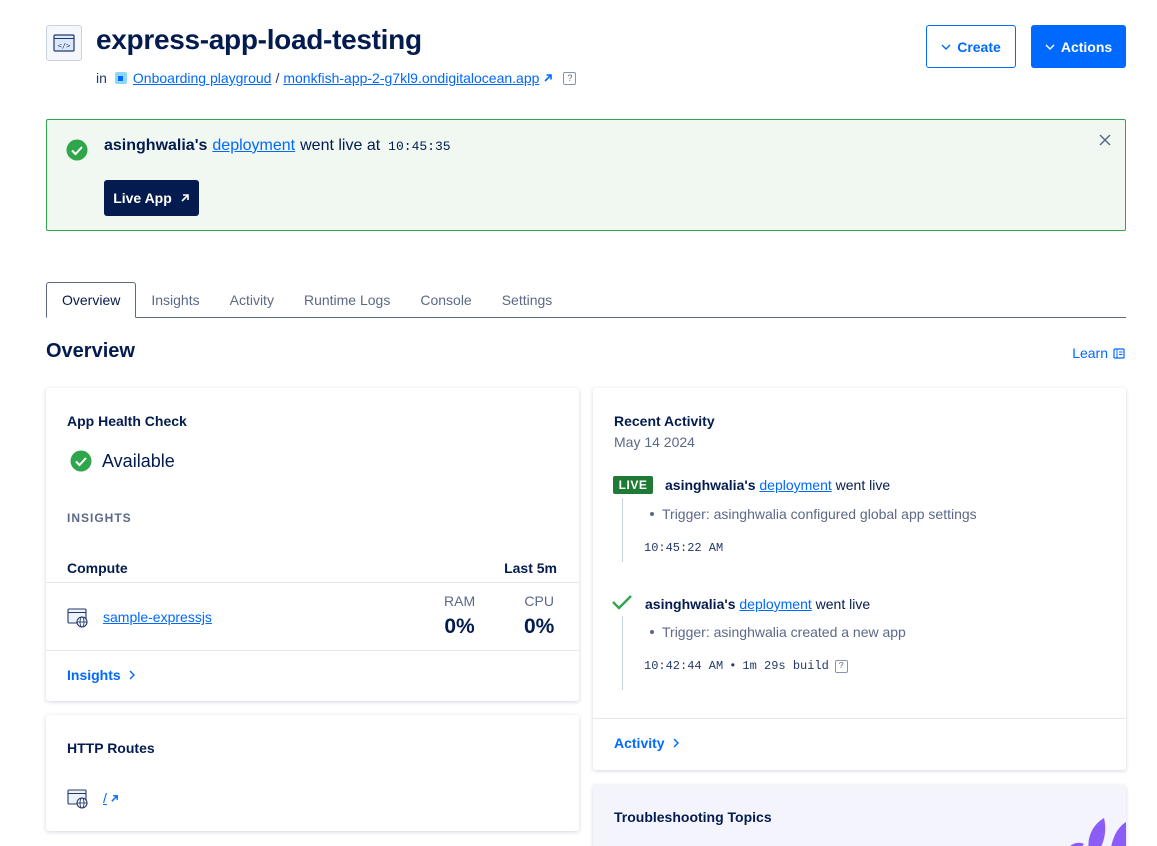 This screenshot has width=1157, height=846. What do you see at coordinates (843, 604) in the screenshot?
I see `activity-item-2-text: went live` at bounding box center [843, 604].